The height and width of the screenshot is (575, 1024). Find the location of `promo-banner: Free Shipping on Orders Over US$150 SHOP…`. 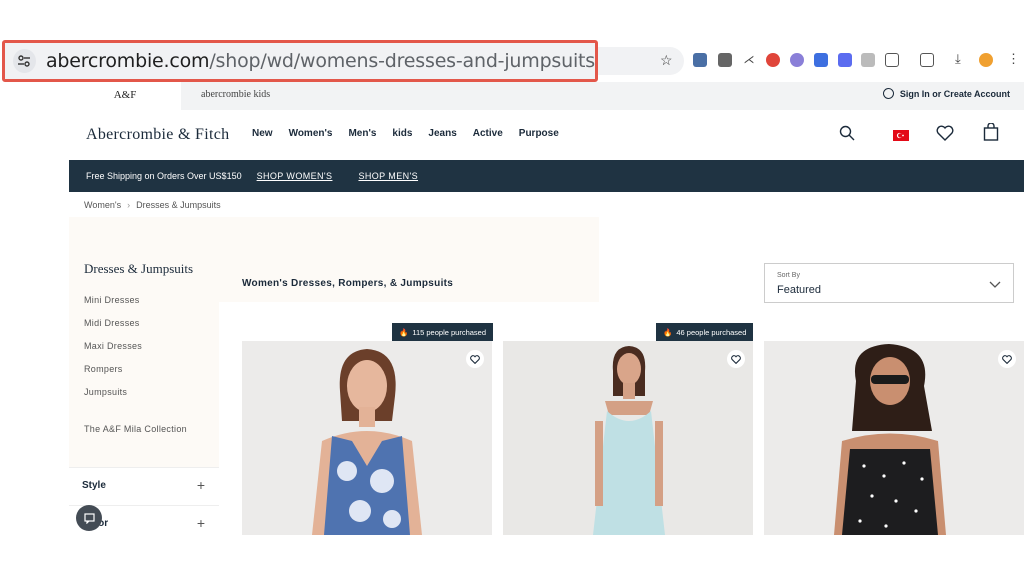

promo-banner: Free Shipping on Orders Over US$150 SHOP… is located at coordinates (546, 176).